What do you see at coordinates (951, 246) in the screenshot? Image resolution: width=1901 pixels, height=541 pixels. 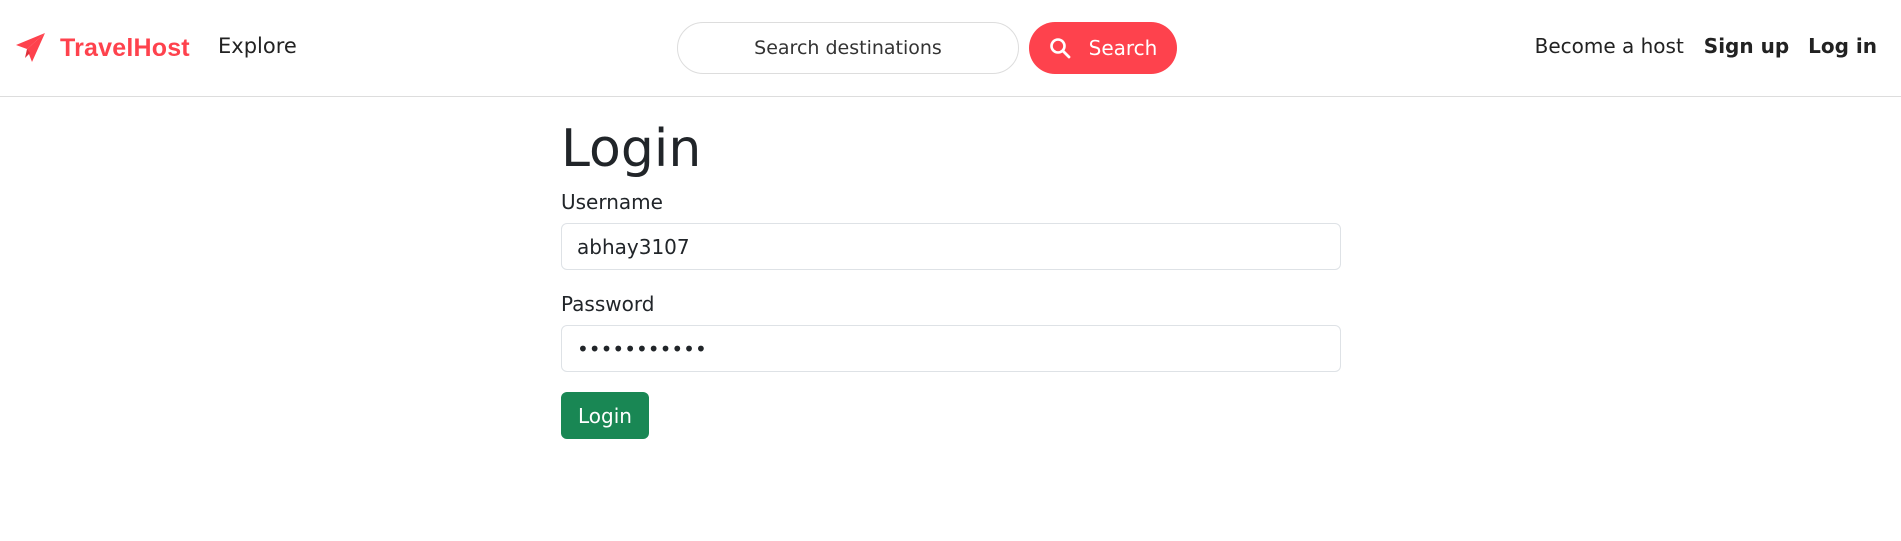 I see `username-field` at bounding box center [951, 246].